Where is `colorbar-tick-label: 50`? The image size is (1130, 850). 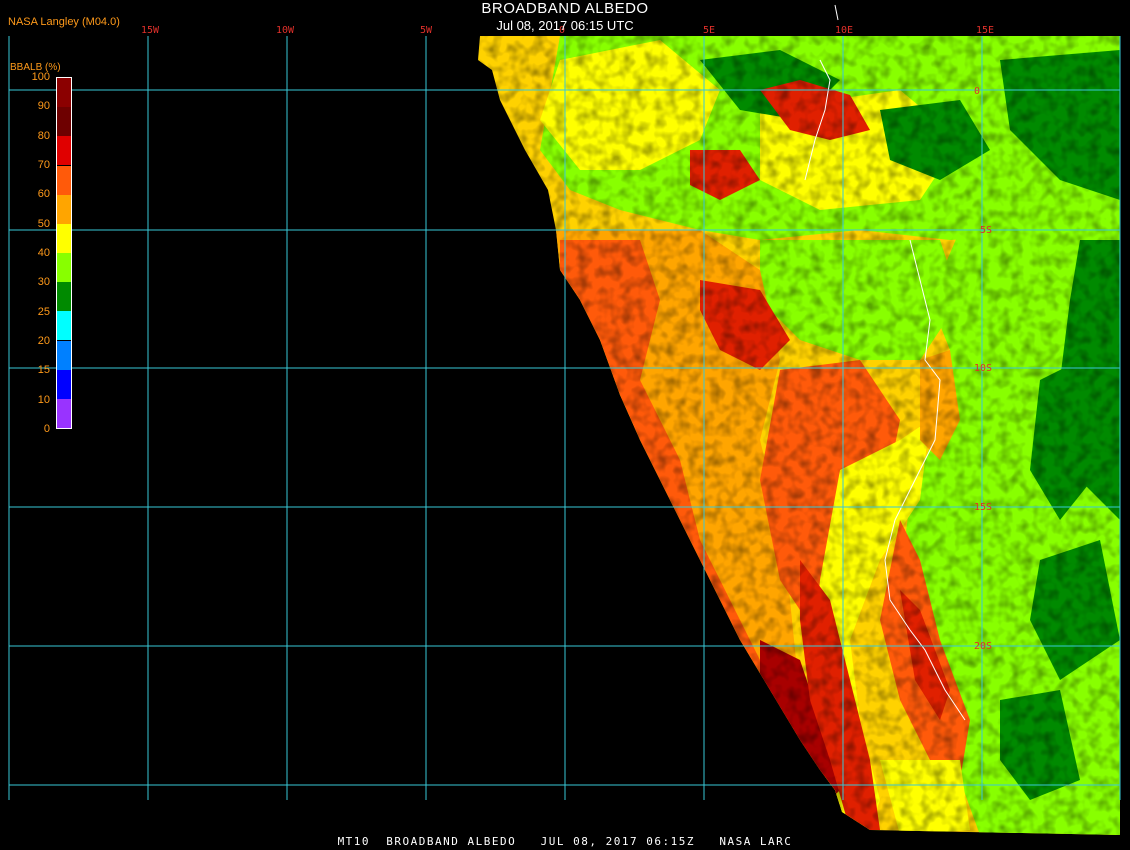
colorbar-tick-label: 50 is located at coordinates (43, 223).